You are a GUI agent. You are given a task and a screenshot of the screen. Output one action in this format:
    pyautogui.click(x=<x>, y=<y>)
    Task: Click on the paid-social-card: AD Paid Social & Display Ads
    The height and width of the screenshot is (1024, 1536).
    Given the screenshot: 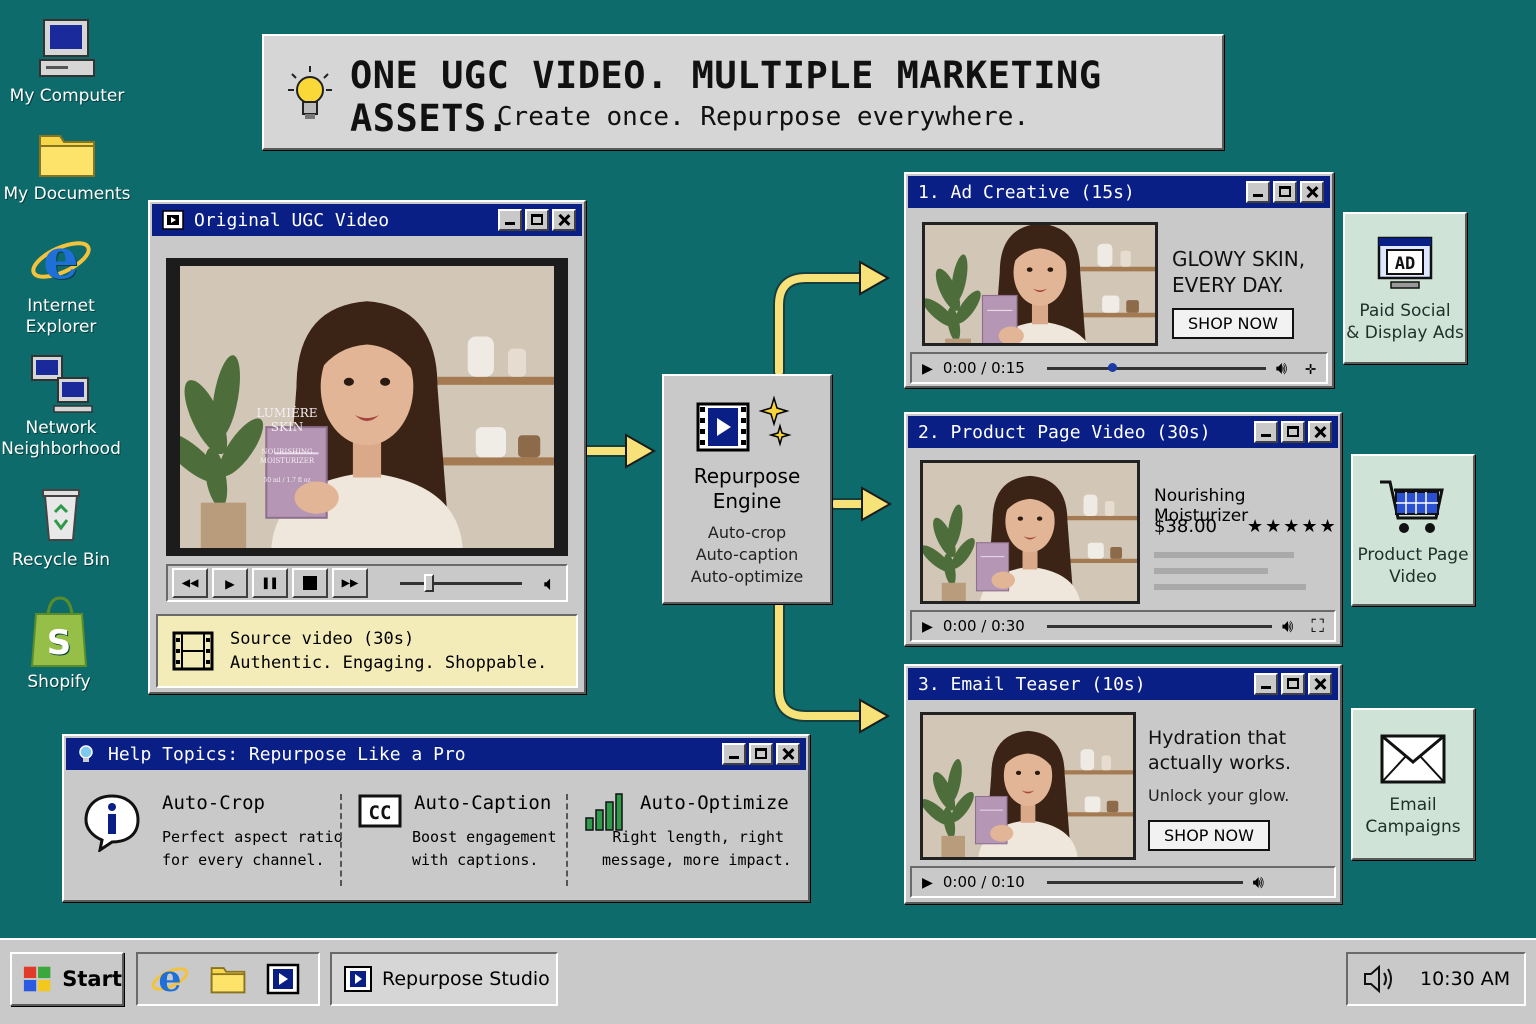 What is the action you would take?
    pyautogui.click(x=1405, y=288)
    